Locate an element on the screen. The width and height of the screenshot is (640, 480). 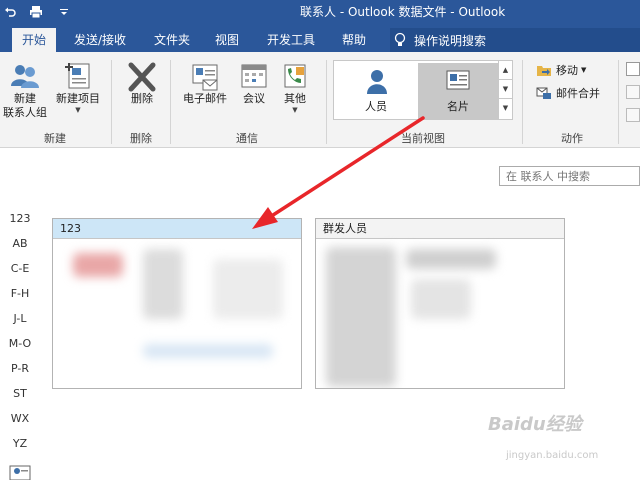
group-label-current-view: 当前视图 is located at coordinates (423, 138).